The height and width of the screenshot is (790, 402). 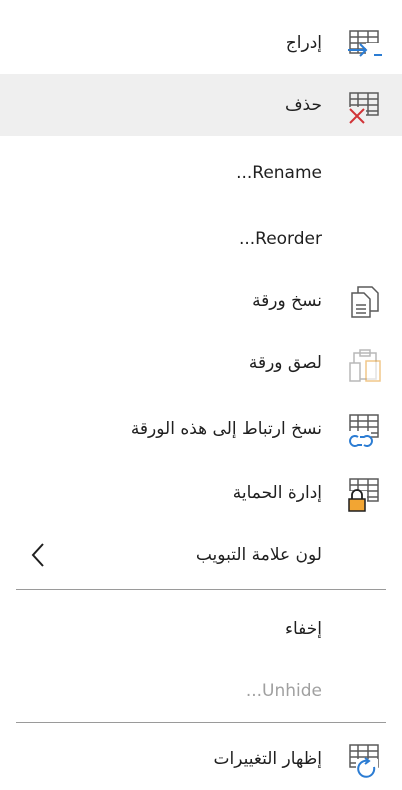 What do you see at coordinates (283, 691) in the screenshot?
I see `menu-item-label: ...Unhide` at bounding box center [283, 691].